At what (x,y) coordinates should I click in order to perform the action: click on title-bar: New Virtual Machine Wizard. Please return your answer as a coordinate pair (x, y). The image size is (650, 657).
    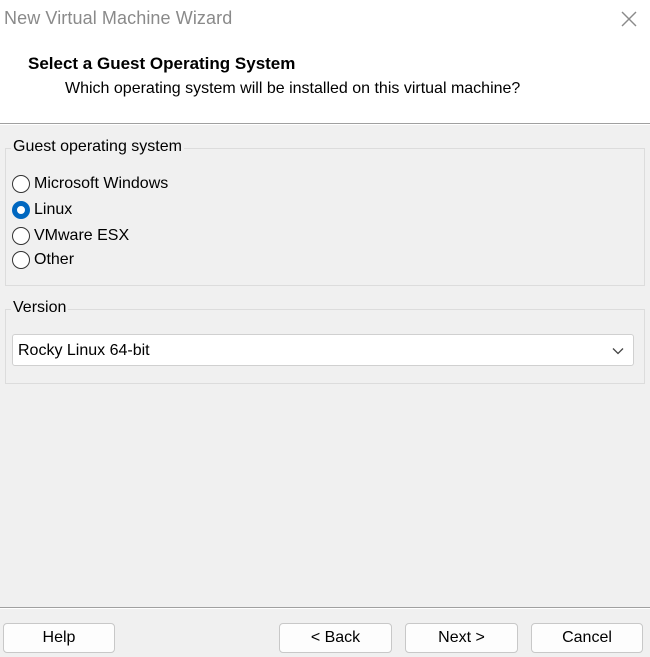
    Looking at the image, I should click on (325, 20).